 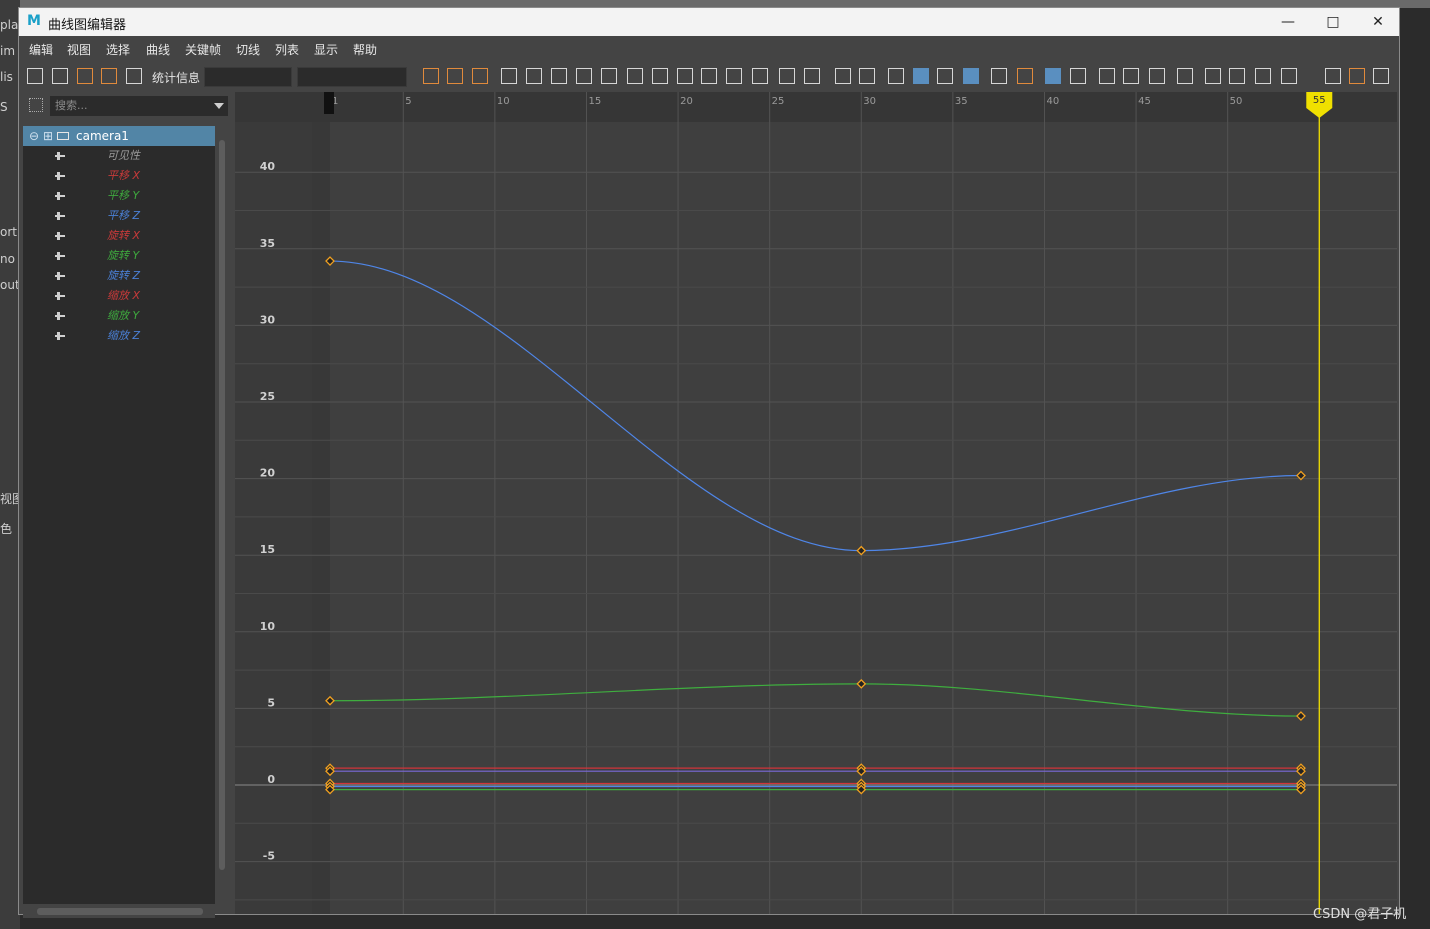 I want to click on channel-label: 旋转 X, so click(x=124, y=235).